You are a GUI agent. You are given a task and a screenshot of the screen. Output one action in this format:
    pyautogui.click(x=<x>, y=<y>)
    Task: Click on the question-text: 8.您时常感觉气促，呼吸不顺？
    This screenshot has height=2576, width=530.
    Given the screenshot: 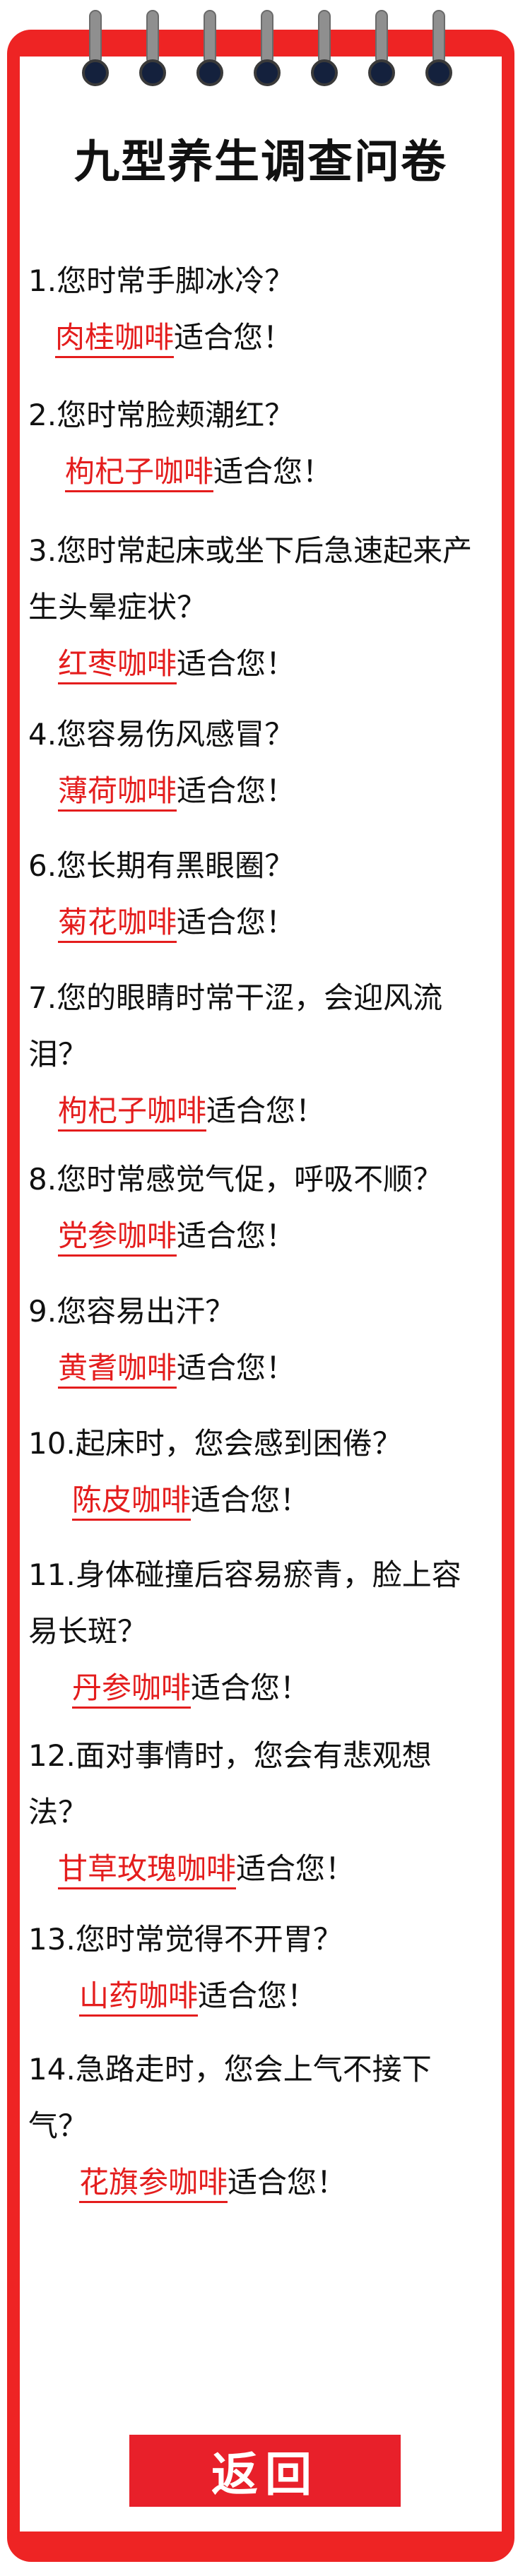 What is the action you would take?
    pyautogui.click(x=235, y=1179)
    